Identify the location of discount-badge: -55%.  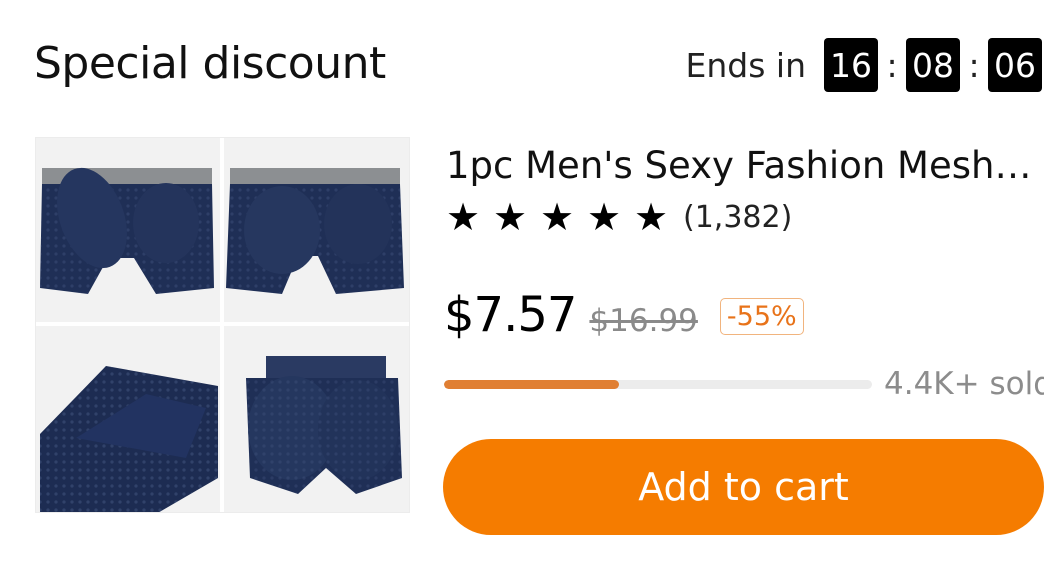
(761, 316).